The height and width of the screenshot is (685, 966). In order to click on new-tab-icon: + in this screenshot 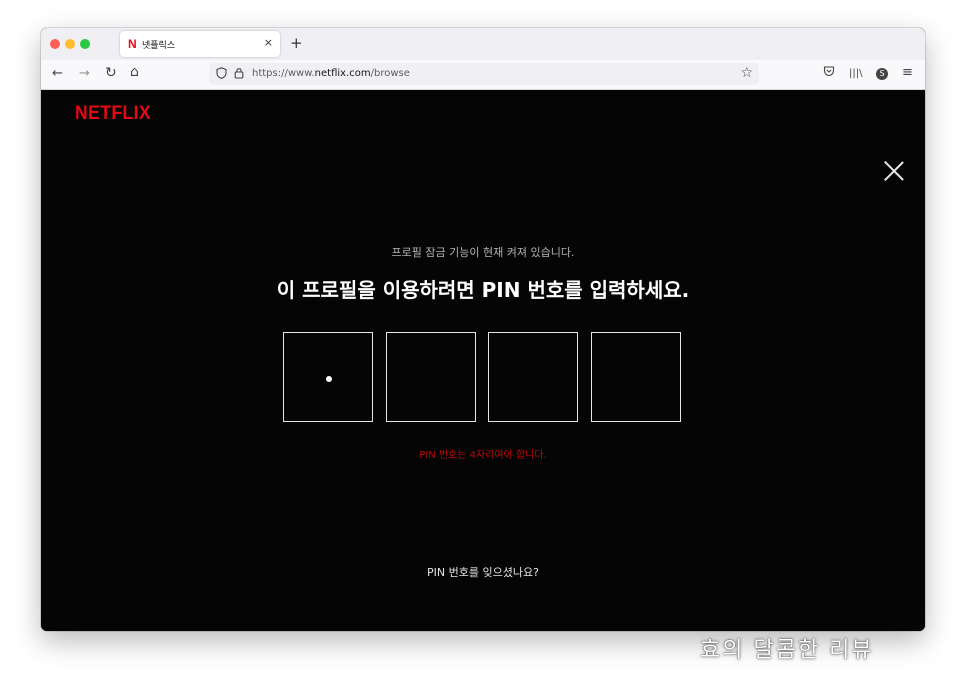, I will do `click(296, 43)`.